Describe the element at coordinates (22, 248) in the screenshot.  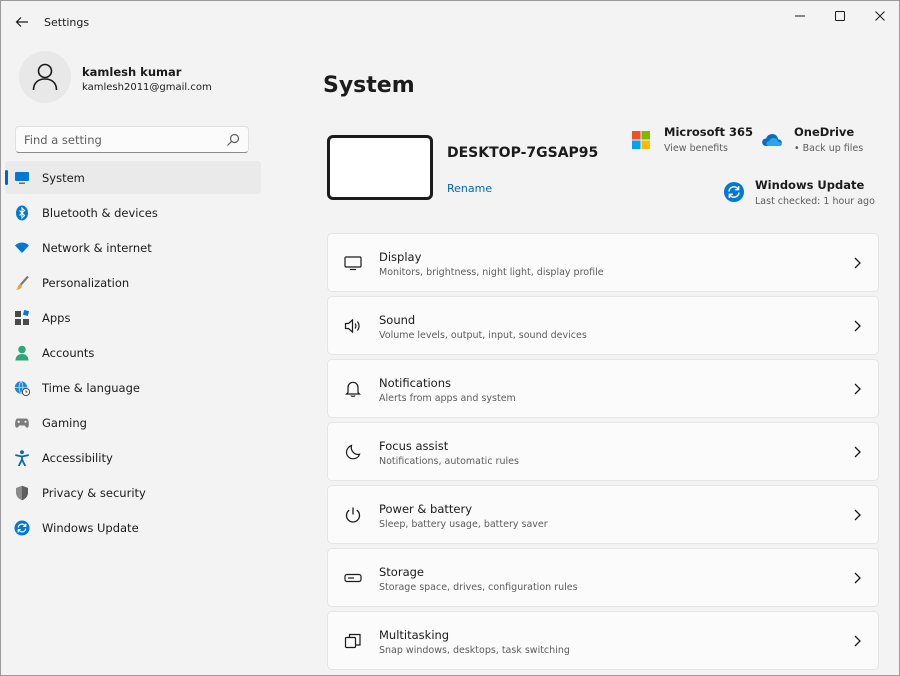
I see `wifi-icon` at that location.